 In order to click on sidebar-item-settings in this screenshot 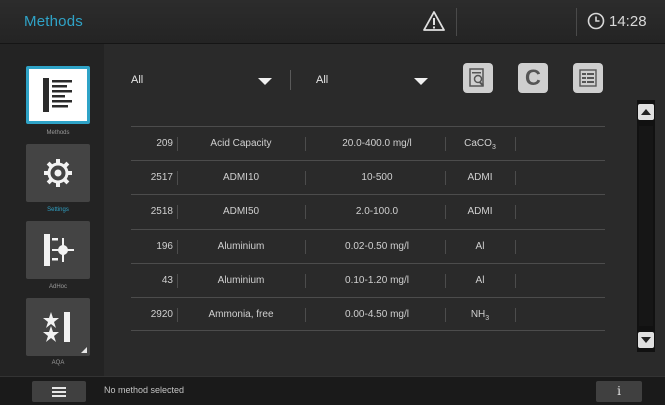, I will do `click(58, 173)`.